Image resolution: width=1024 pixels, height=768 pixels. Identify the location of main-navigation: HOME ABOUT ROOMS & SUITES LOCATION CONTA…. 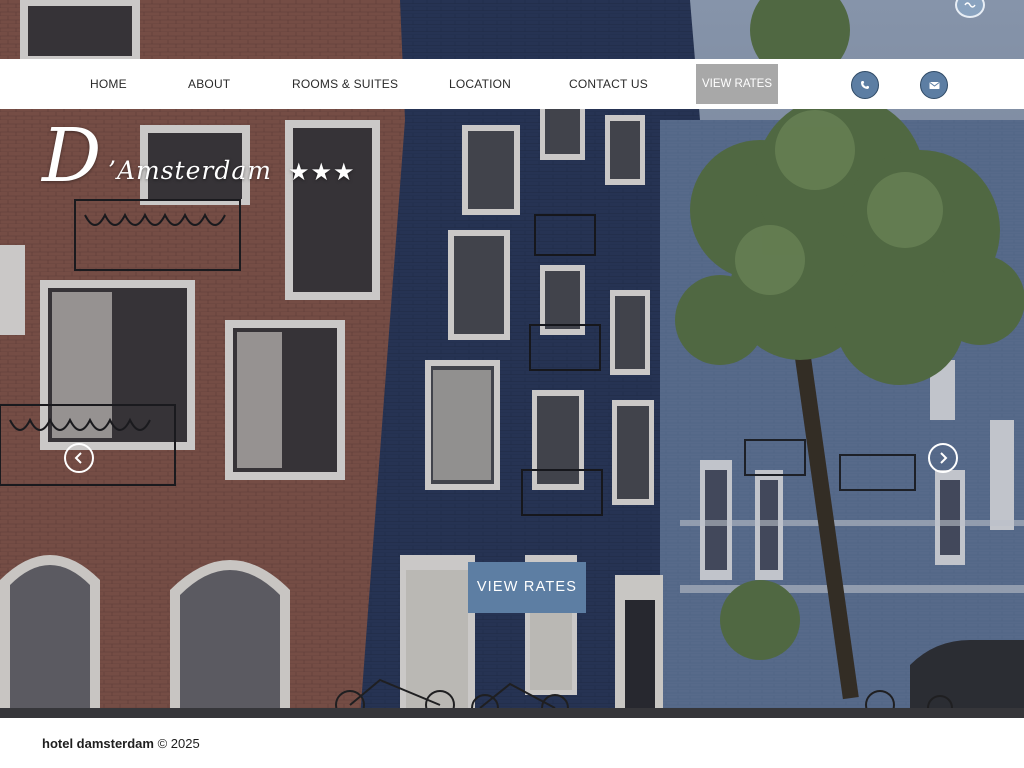
(512, 84).